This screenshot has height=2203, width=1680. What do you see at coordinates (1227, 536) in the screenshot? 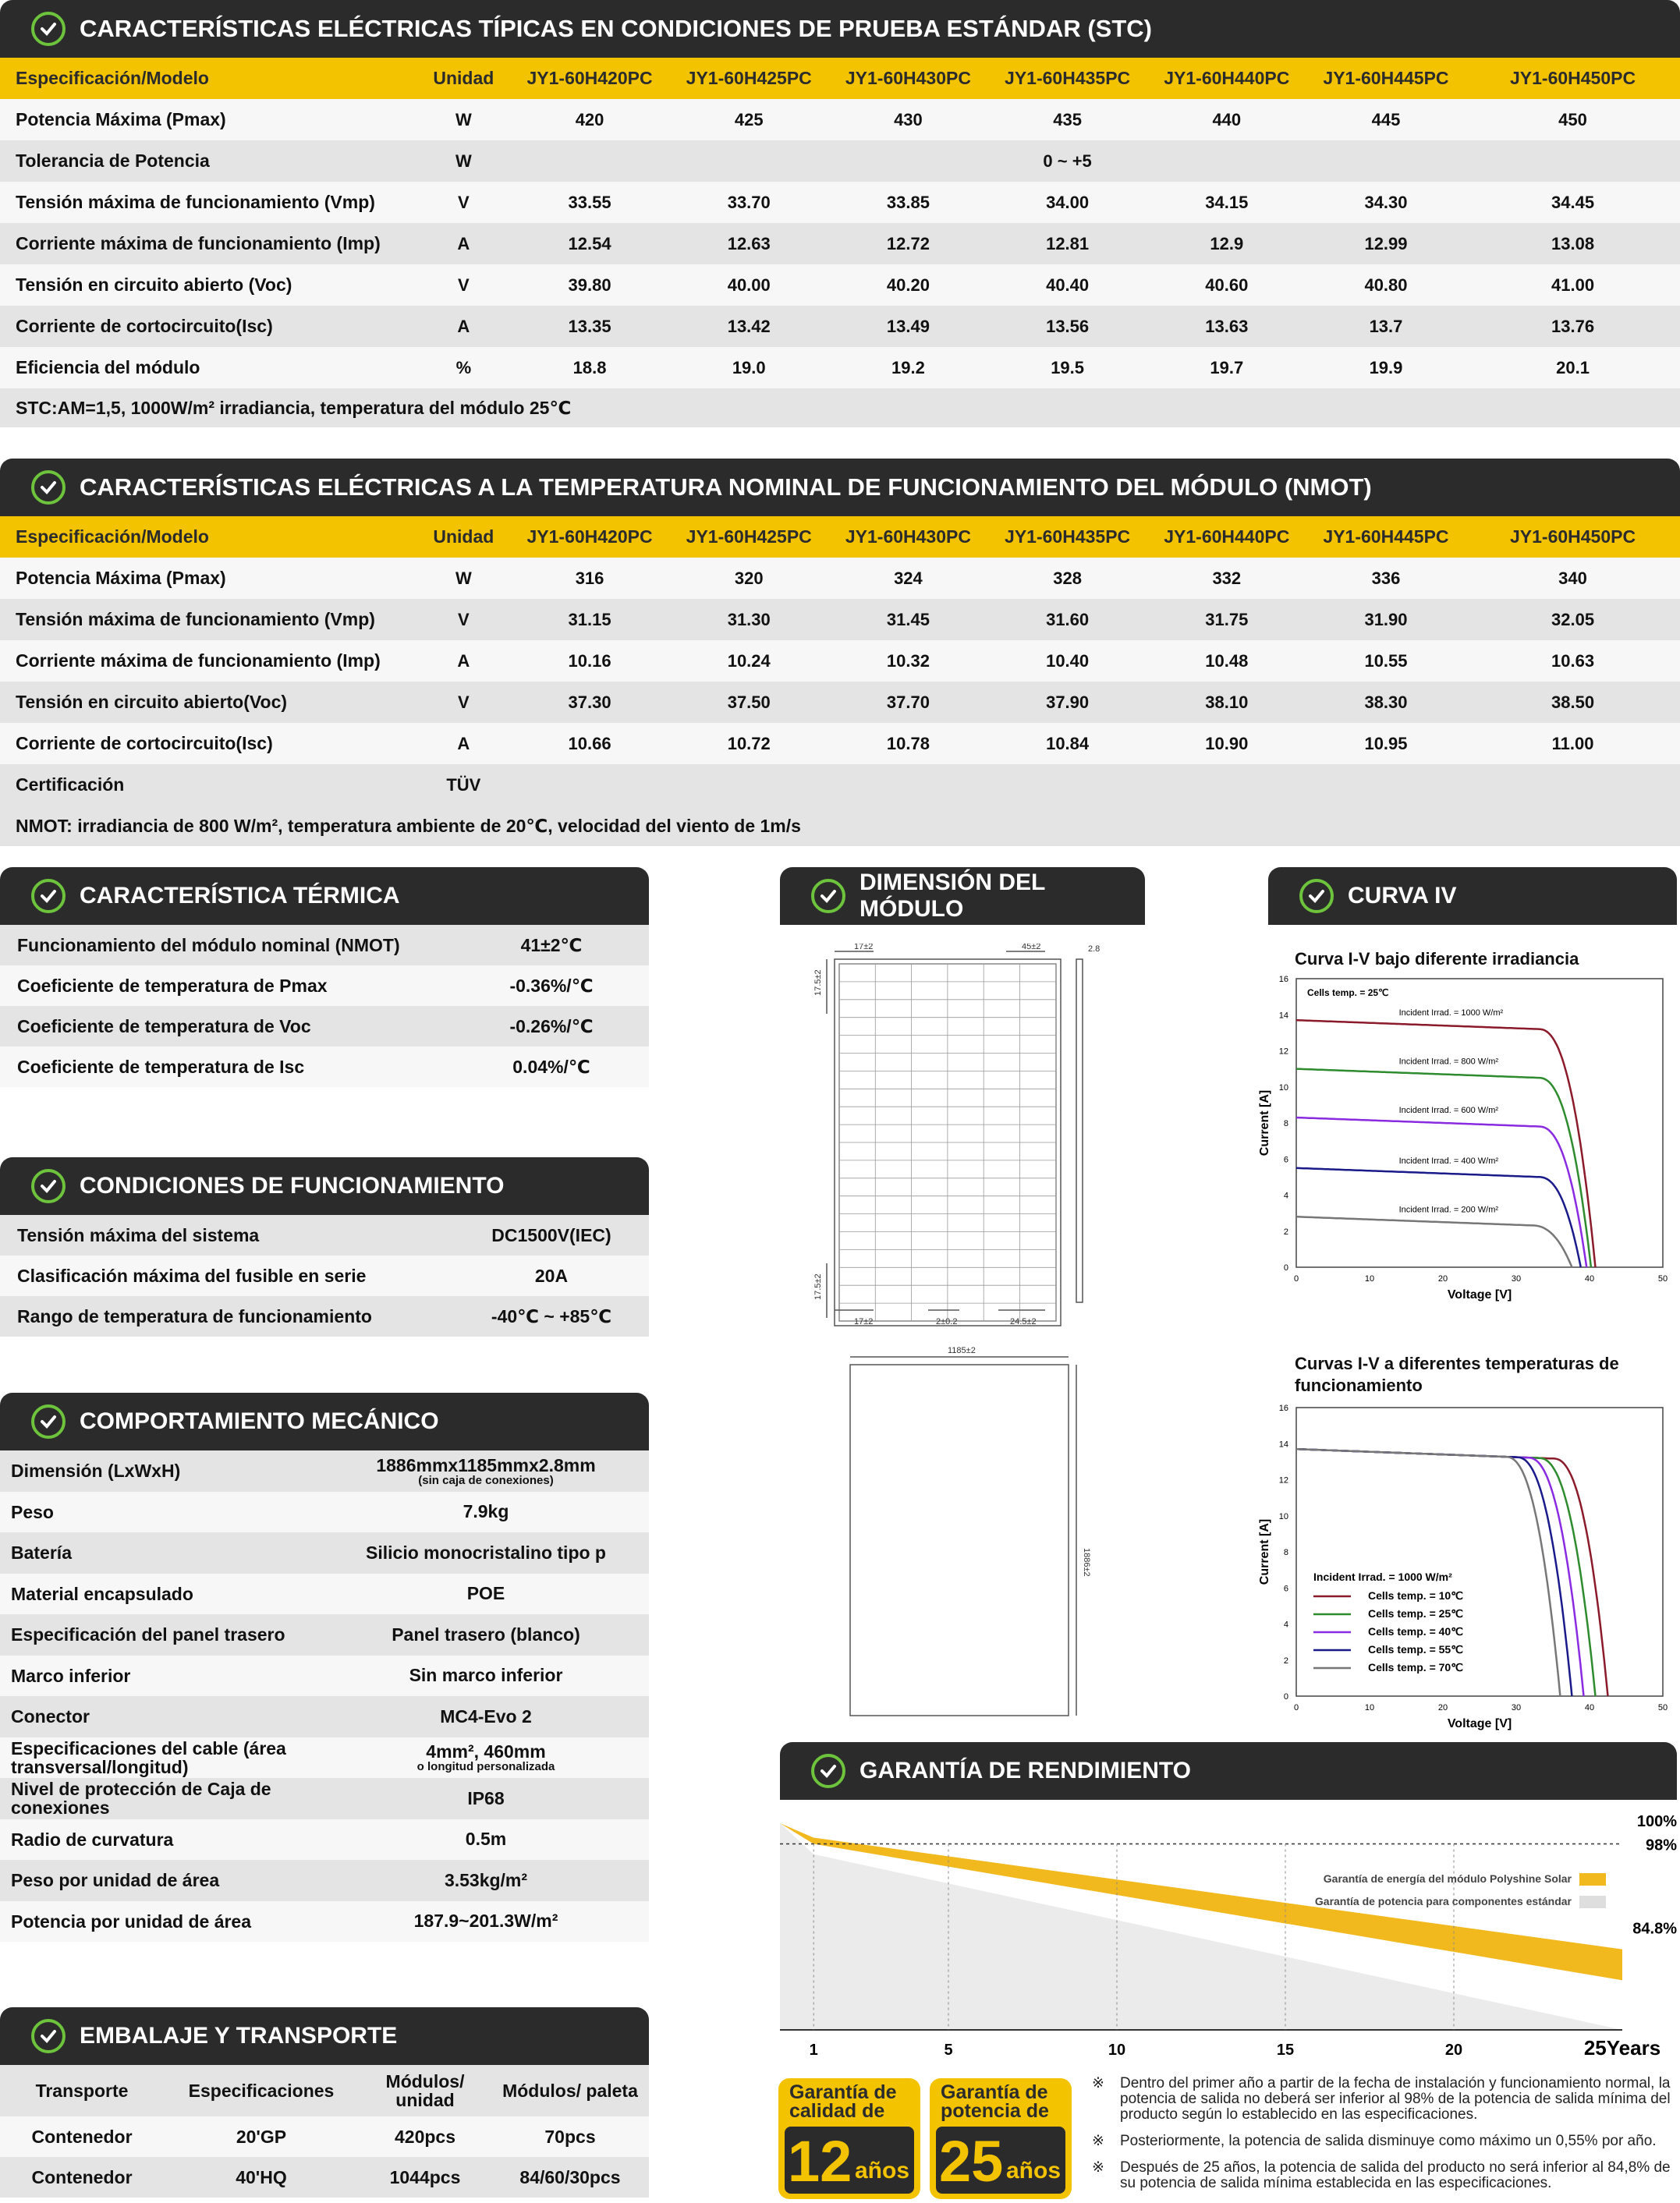
I see `column-header: JY1-60H440PC` at bounding box center [1227, 536].